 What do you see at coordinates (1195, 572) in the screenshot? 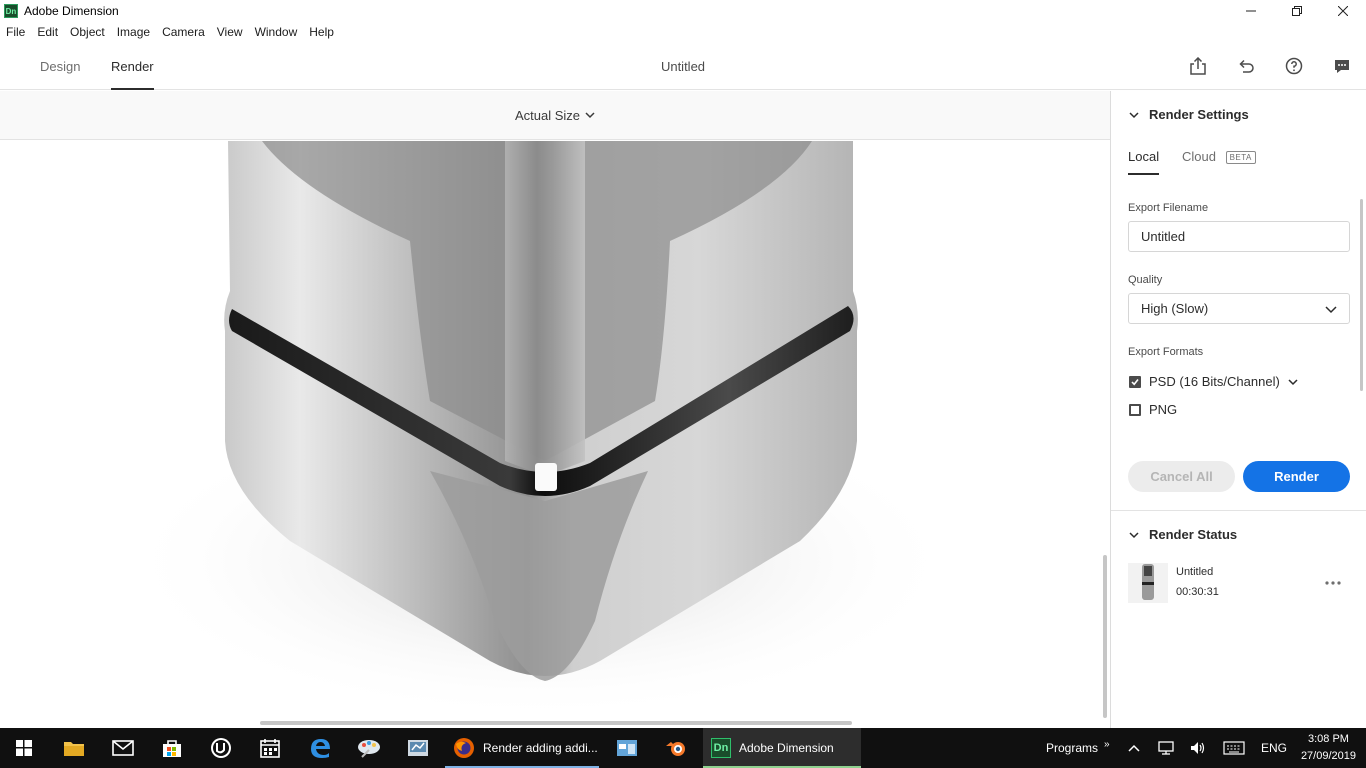
I see `render-item-name: Untitled` at bounding box center [1195, 572].